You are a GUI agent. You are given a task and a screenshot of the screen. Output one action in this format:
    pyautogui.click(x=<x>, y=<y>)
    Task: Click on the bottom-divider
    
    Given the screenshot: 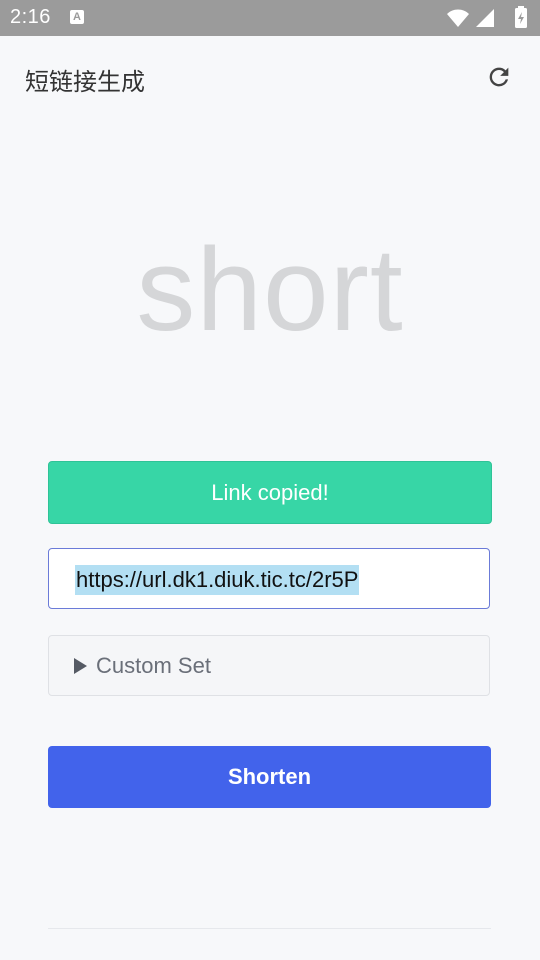 What is the action you would take?
    pyautogui.click(x=269, y=928)
    